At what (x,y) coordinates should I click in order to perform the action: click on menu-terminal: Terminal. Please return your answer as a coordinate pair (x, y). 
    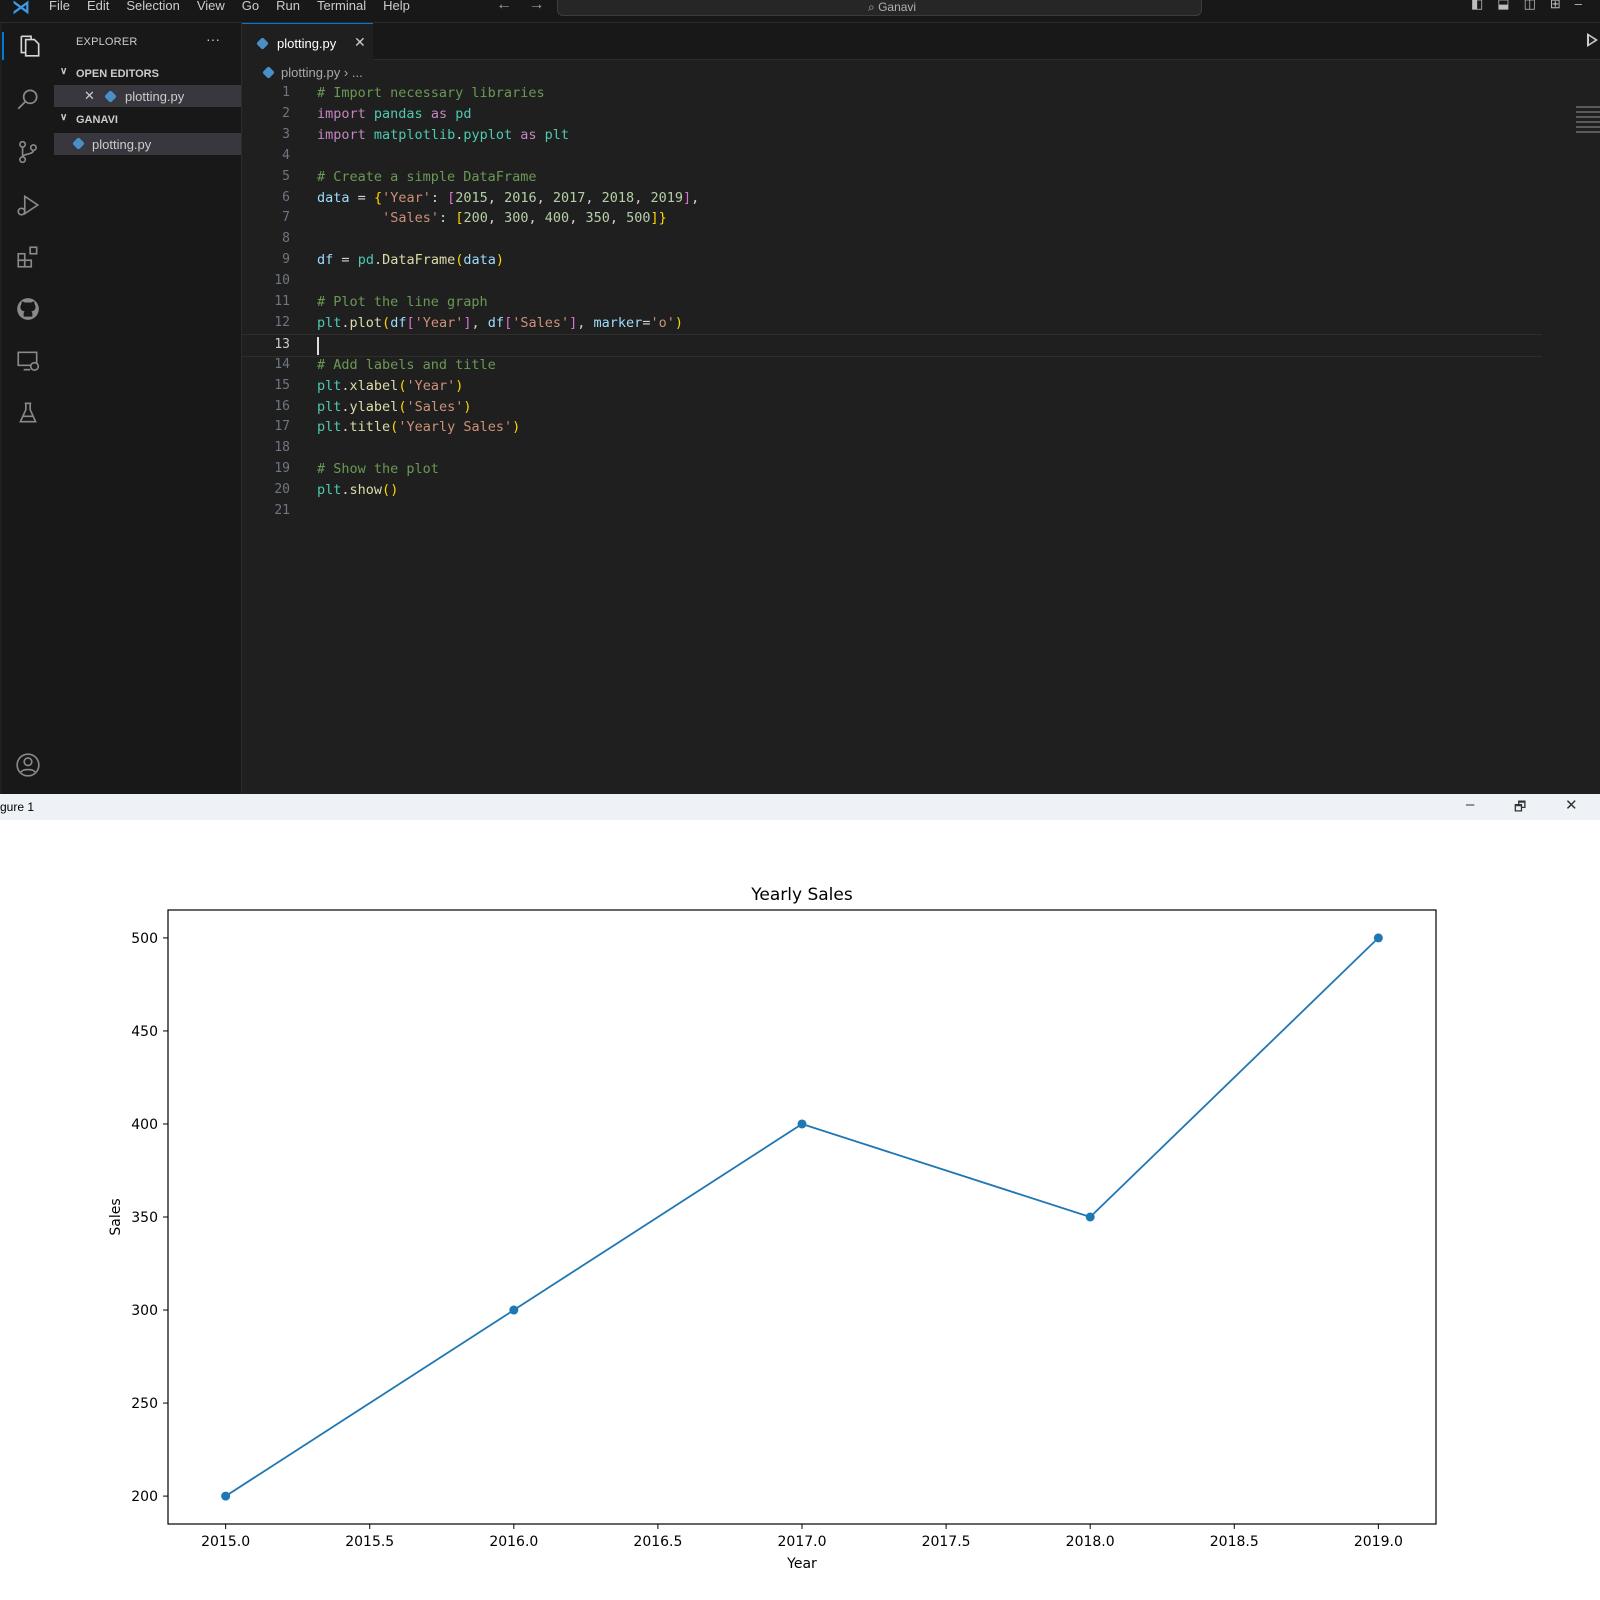
    Looking at the image, I should click on (341, 7).